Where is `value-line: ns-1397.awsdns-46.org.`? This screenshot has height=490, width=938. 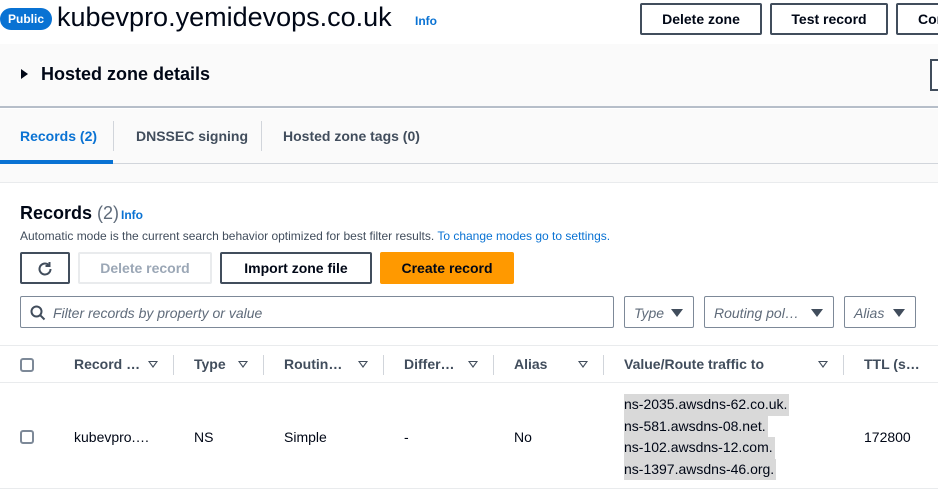
value-line: ns-1397.awsdns-46.org. is located at coordinates (700, 469).